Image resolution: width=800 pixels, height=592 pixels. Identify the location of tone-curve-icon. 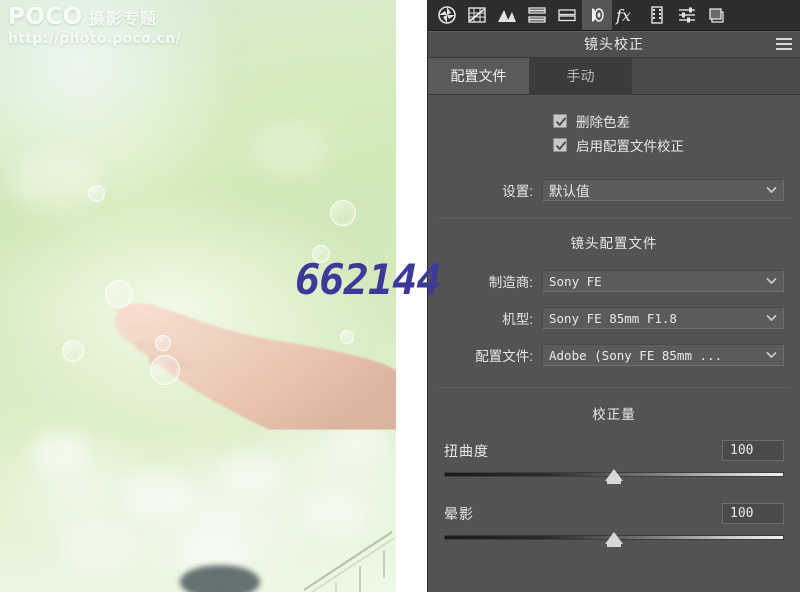
(477, 15).